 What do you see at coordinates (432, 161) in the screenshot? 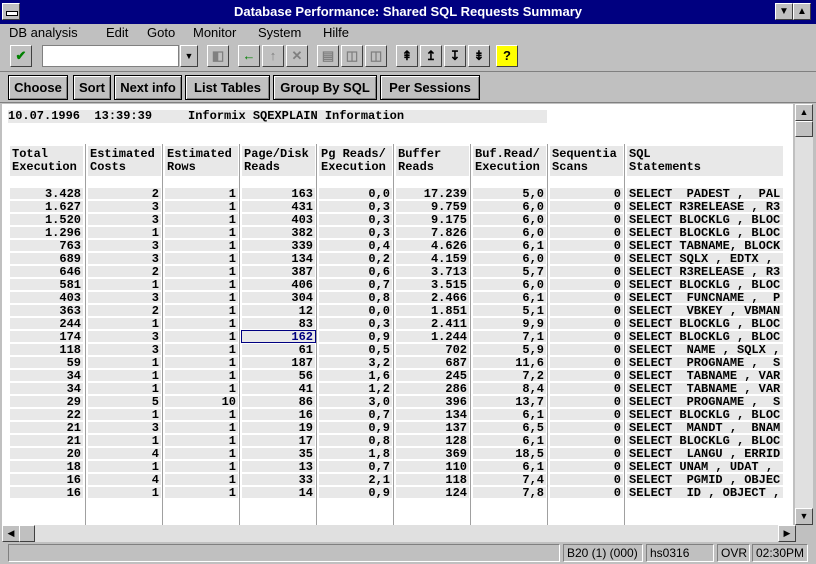
I see `column-header-buffer-reads: Buffer Reads` at bounding box center [432, 161].